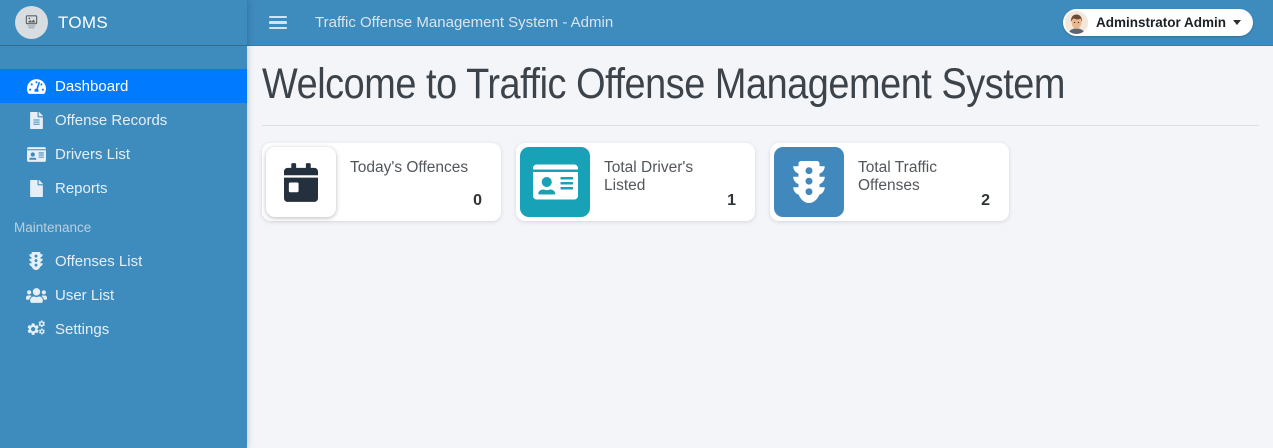  What do you see at coordinates (36, 329) in the screenshot?
I see `cogs-icon` at bounding box center [36, 329].